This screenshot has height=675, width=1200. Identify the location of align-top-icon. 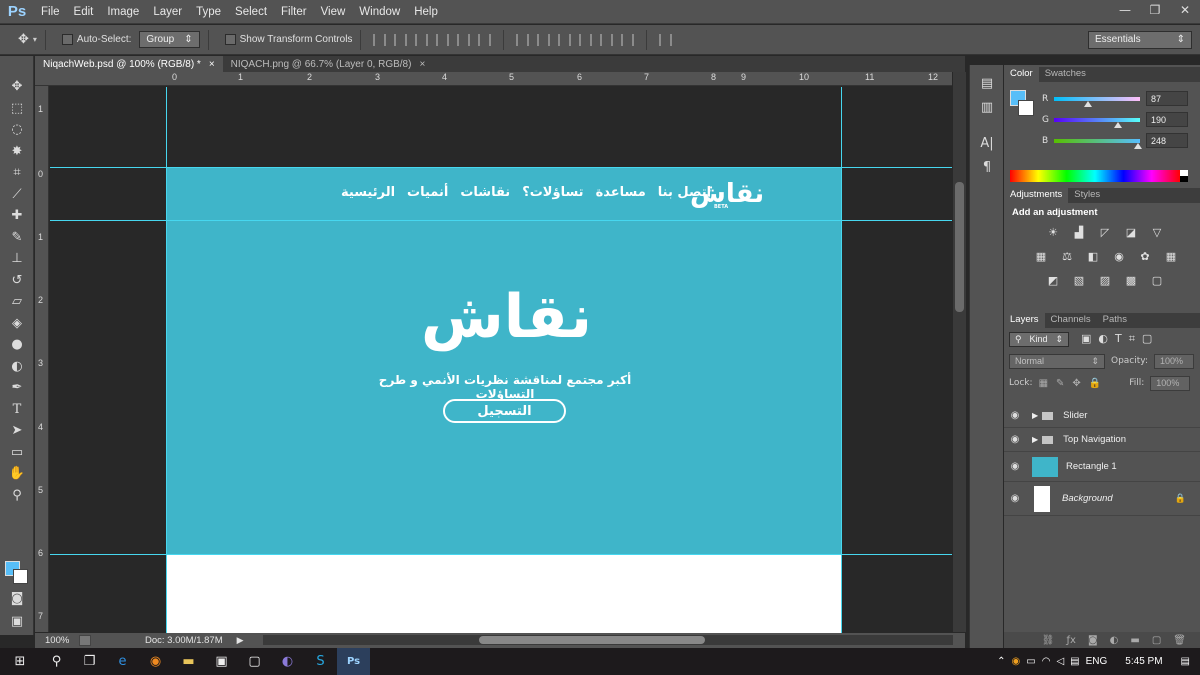
(380, 39).